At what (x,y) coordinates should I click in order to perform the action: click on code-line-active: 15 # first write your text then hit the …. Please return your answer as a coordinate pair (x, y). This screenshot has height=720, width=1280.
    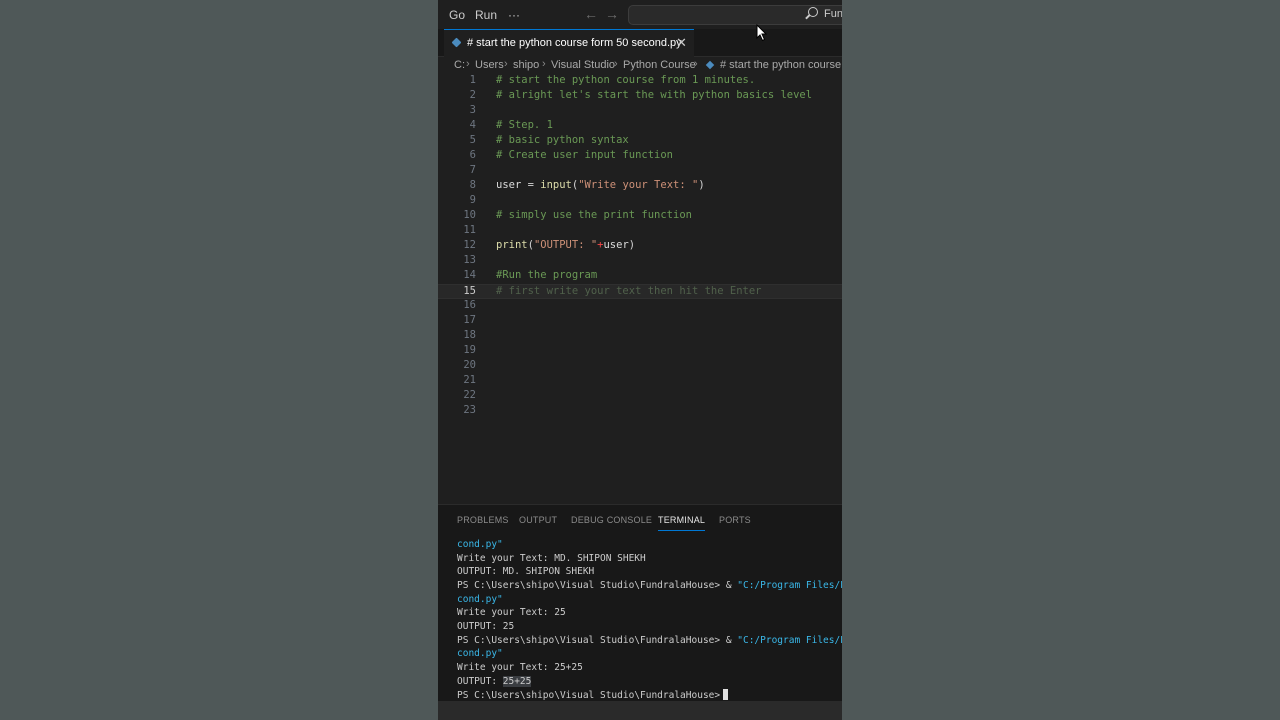
    Looking at the image, I should click on (640, 291).